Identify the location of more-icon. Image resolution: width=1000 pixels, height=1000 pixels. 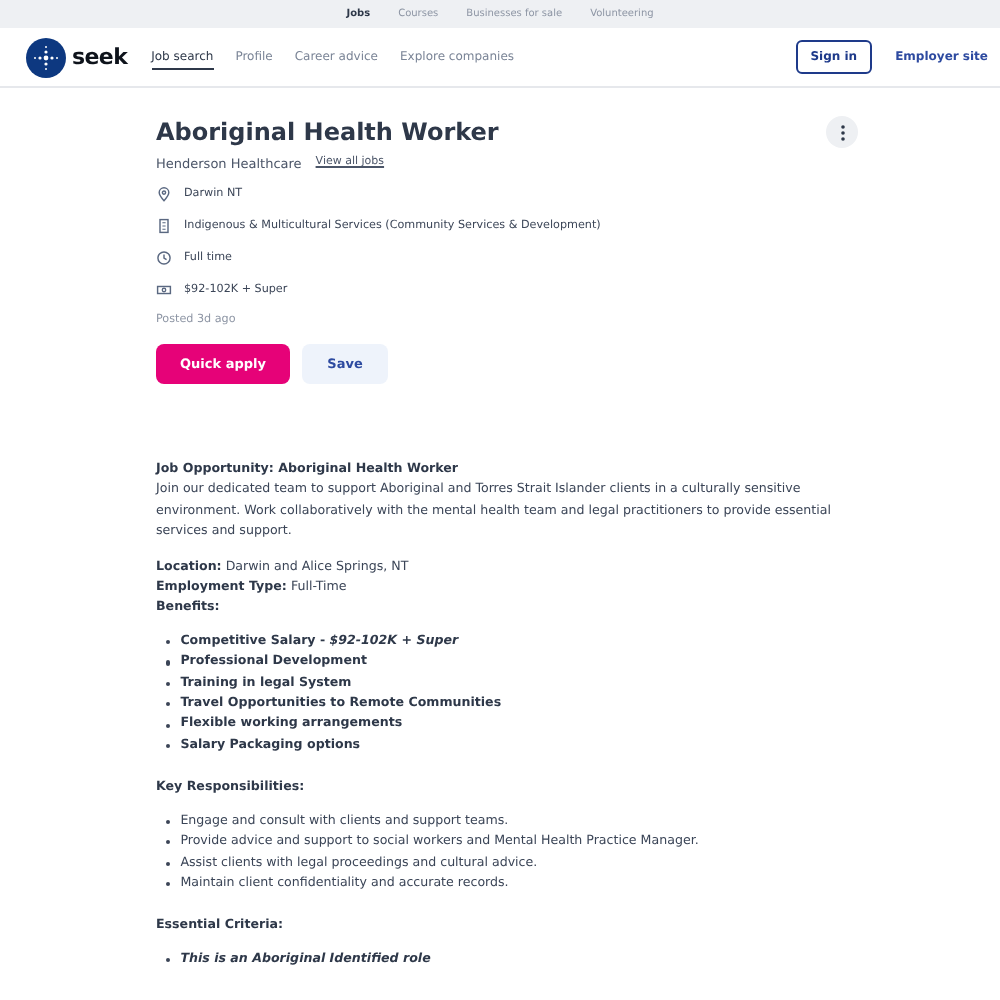
(842, 132).